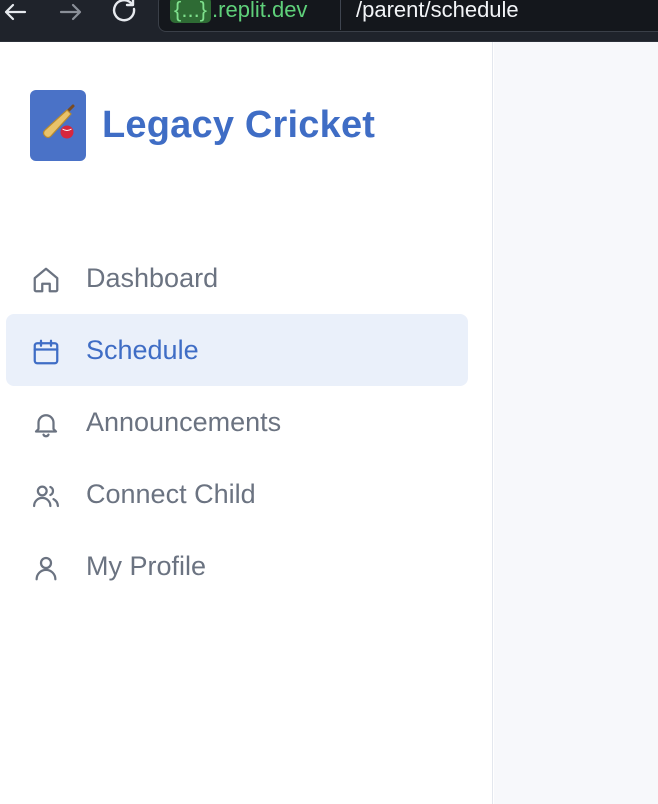 This screenshot has height=804, width=658. I want to click on brand-logo, so click(58, 125).